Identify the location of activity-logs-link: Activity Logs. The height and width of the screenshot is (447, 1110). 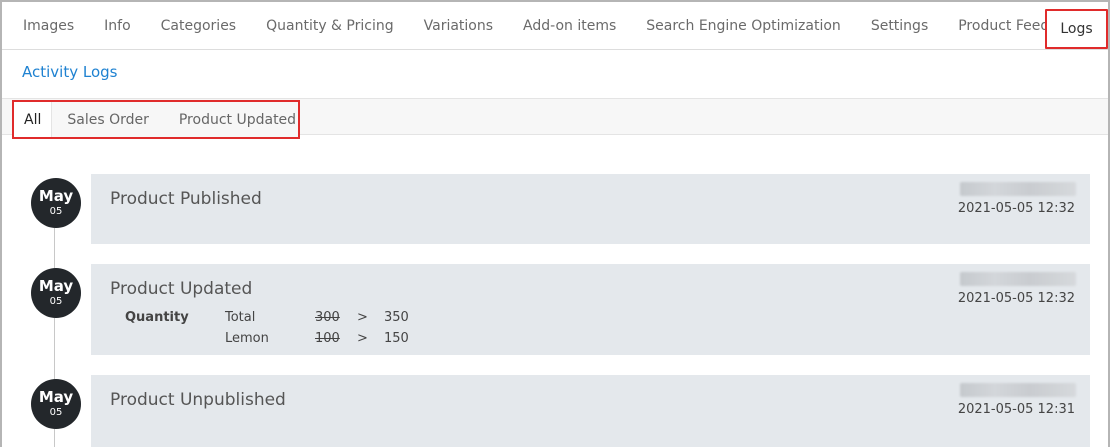
(69, 72).